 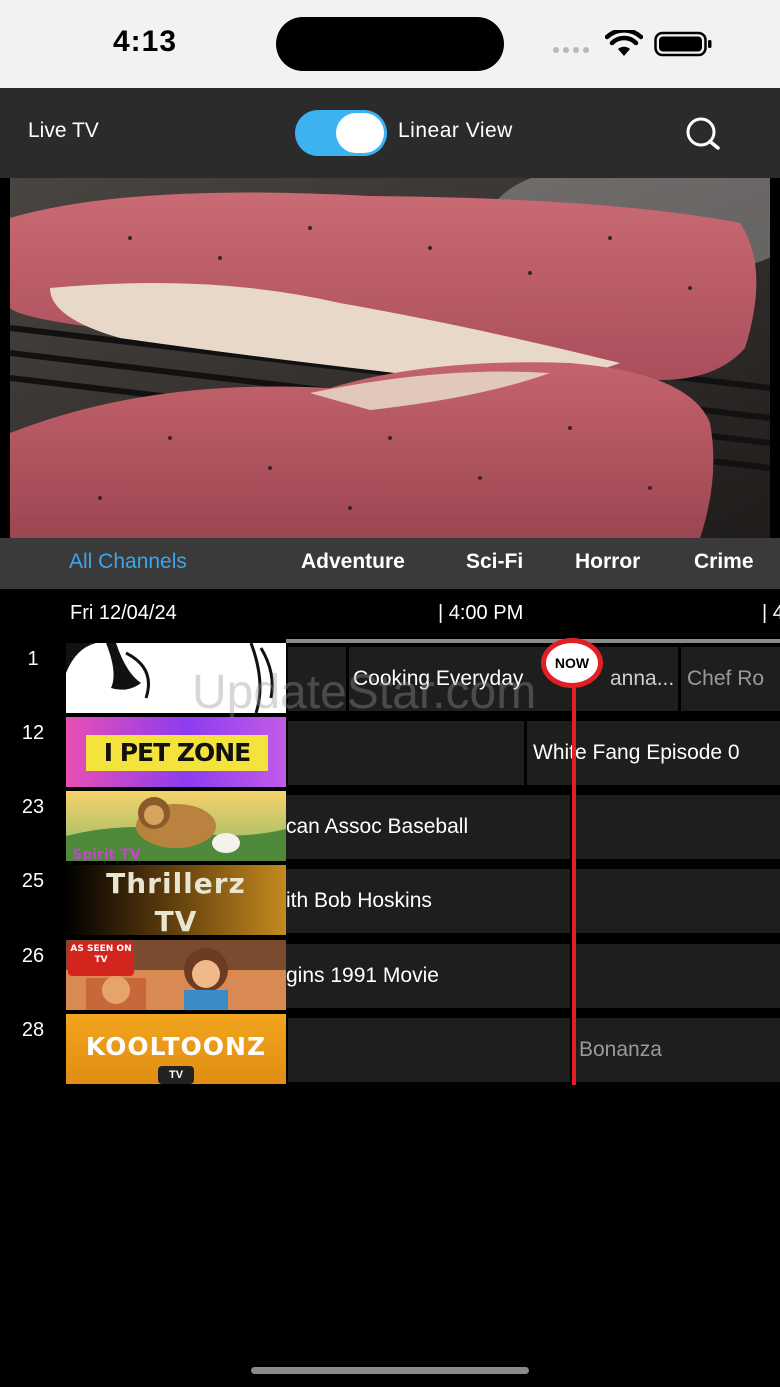 What do you see at coordinates (33, 956) in the screenshot?
I see `channel-number: 26` at bounding box center [33, 956].